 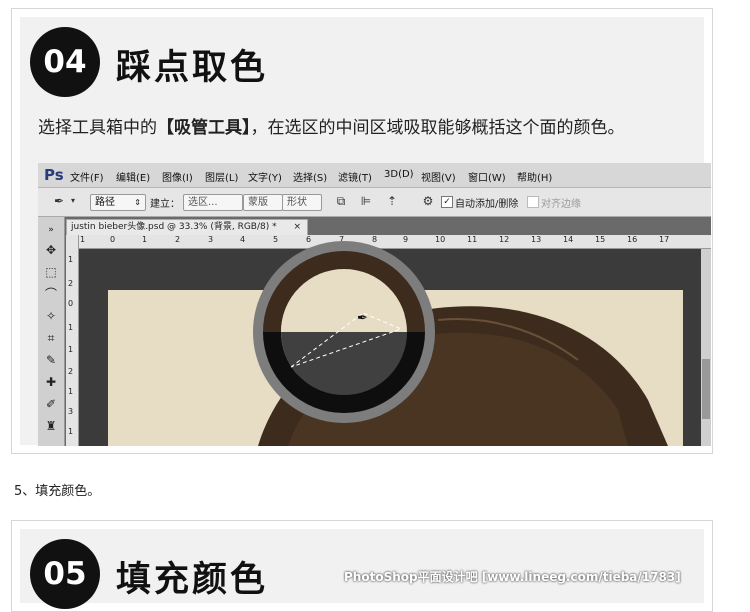 What do you see at coordinates (428, 201) in the screenshot?
I see `settings-gear-icon: ⚙` at bounding box center [428, 201].